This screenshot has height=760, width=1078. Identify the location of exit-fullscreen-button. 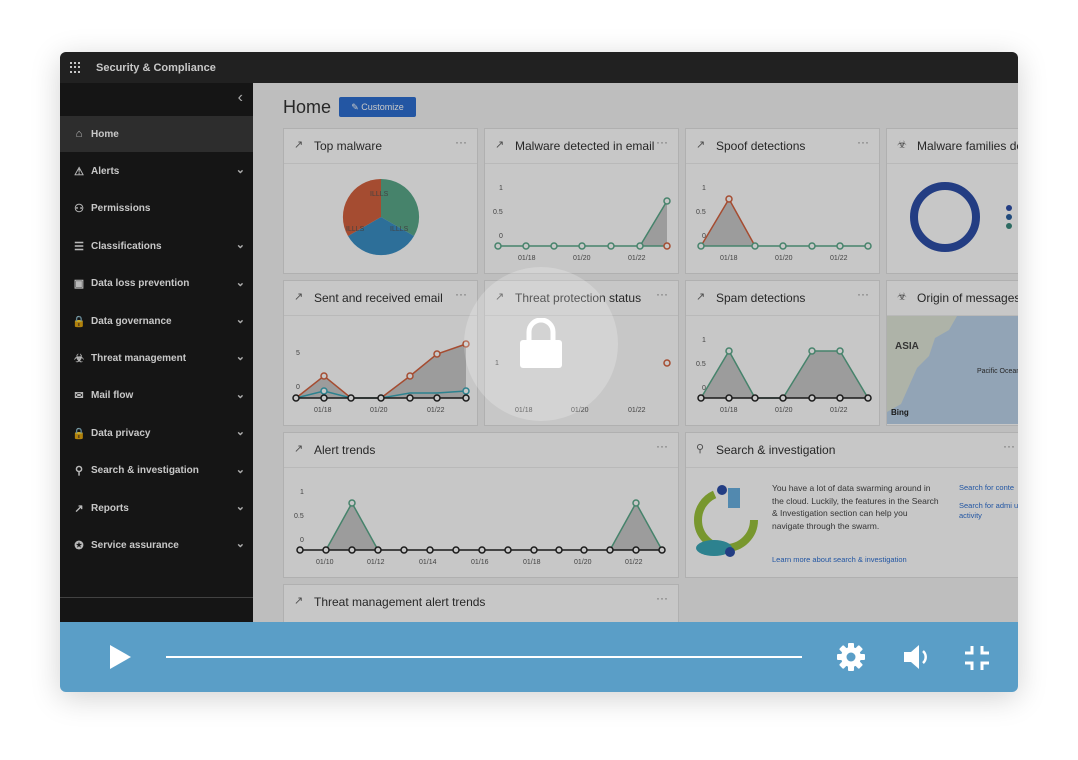
(977, 660).